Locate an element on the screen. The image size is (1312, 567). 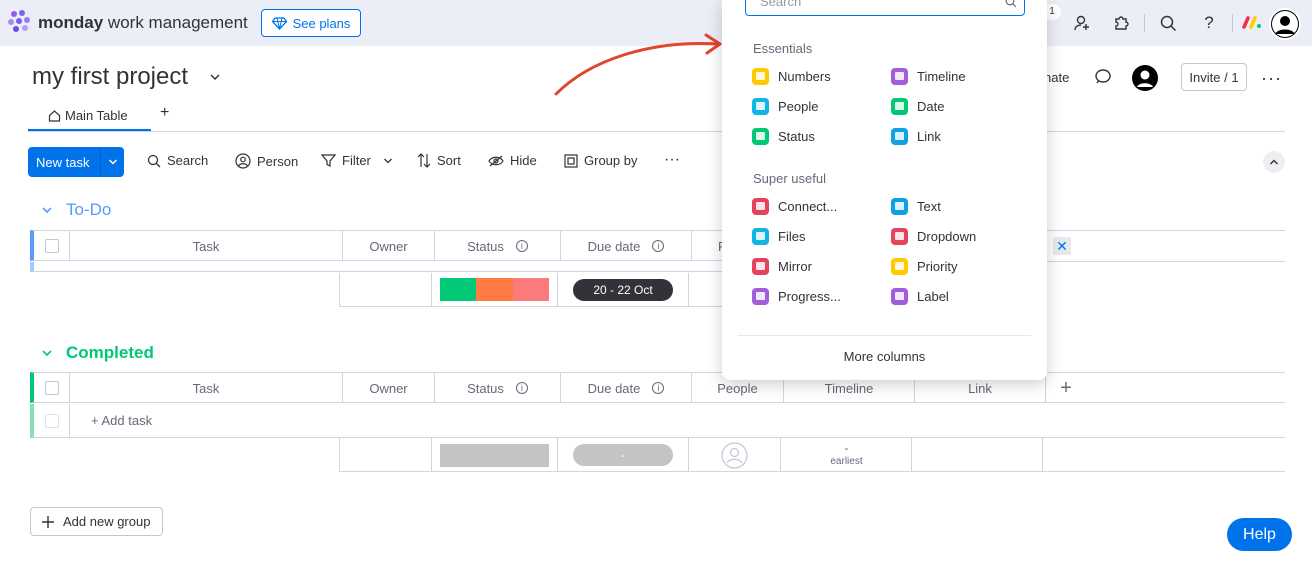
column-option-date: Date is located at coordinates (917, 106).